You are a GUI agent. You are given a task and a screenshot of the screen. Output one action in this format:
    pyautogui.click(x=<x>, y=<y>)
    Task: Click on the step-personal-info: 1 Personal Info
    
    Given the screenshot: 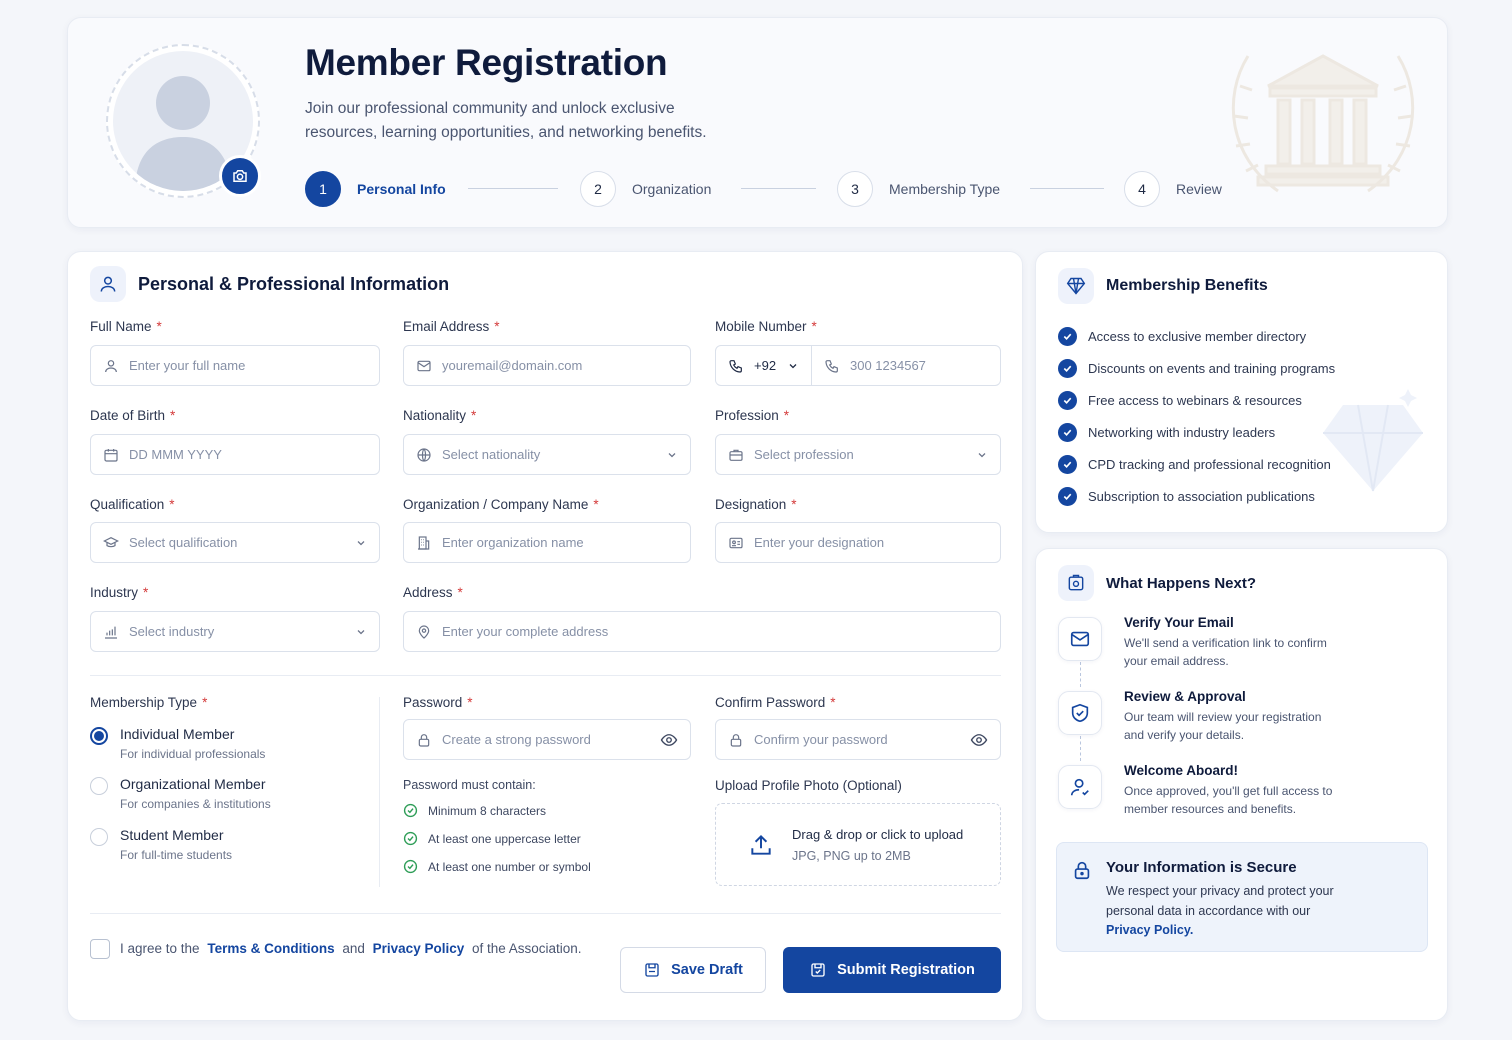 What is the action you would take?
    pyautogui.click(x=375, y=189)
    